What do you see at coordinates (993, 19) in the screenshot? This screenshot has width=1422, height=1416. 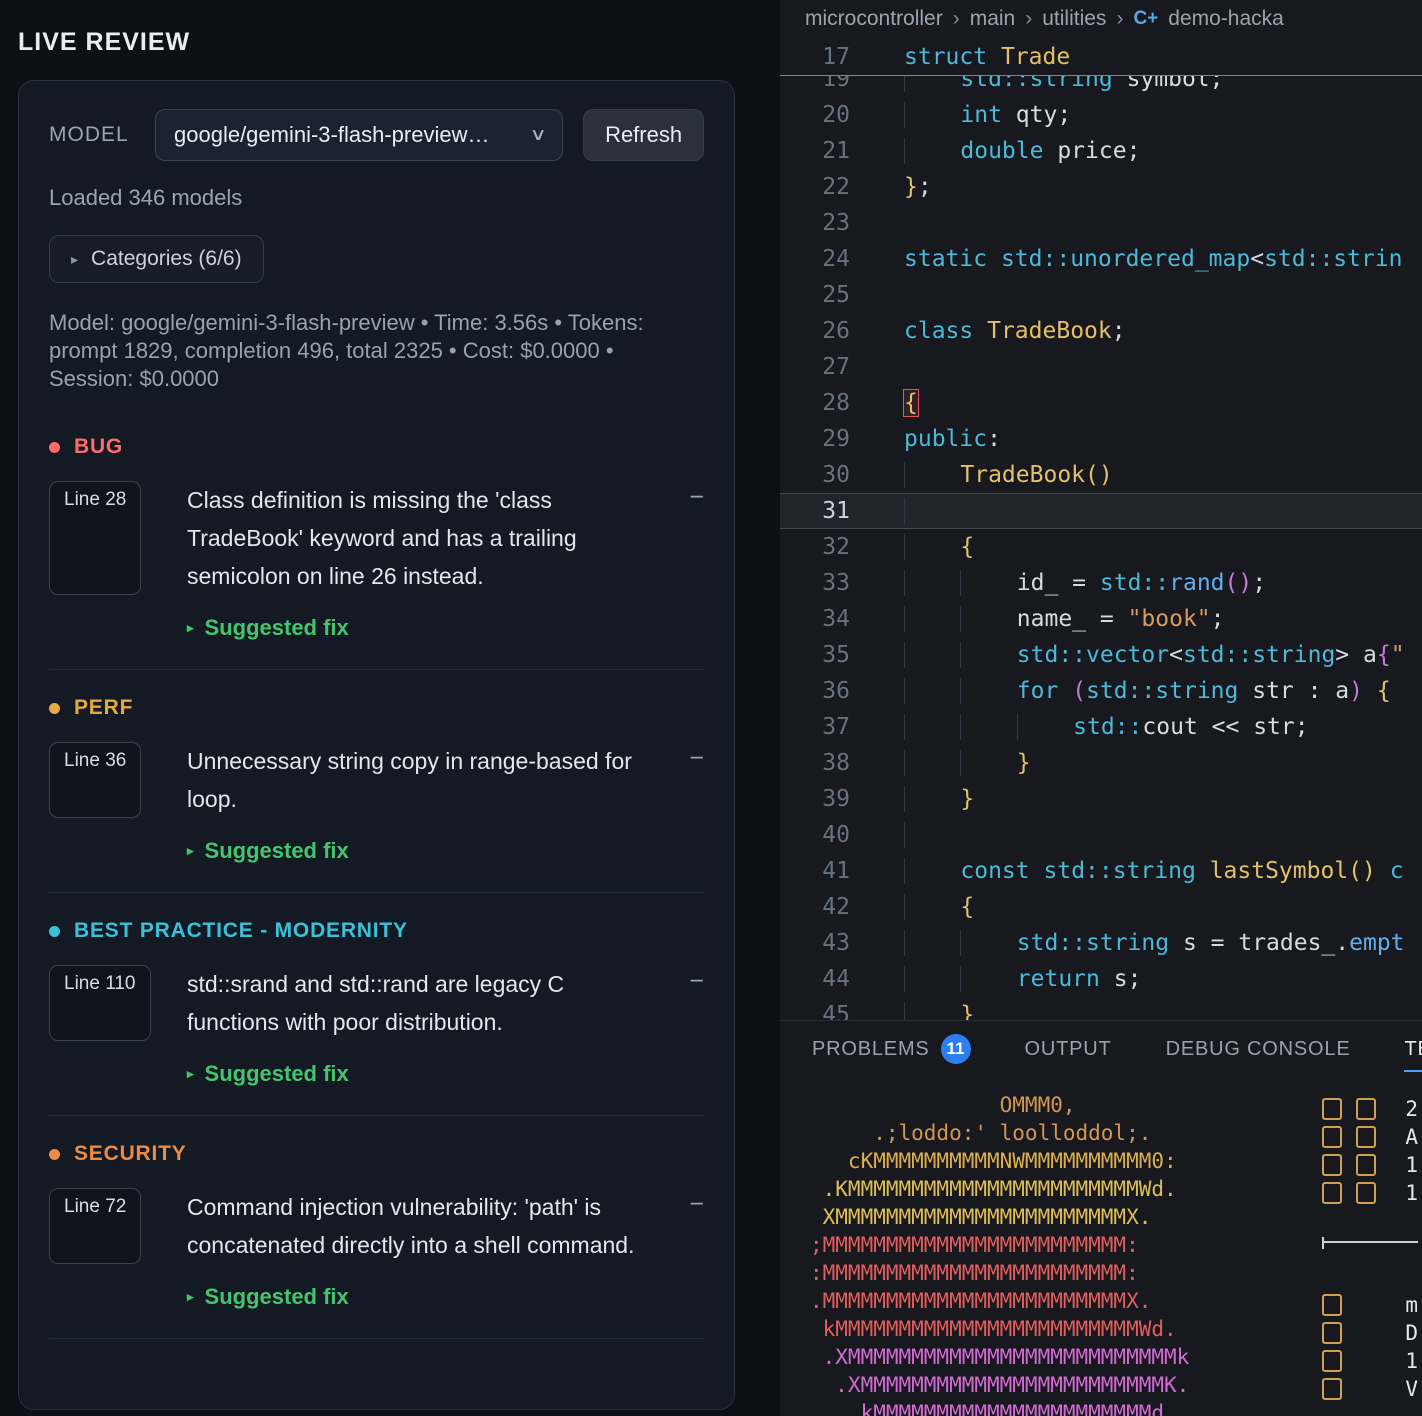 I see `breadcrumb-item: main` at bounding box center [993, 19].